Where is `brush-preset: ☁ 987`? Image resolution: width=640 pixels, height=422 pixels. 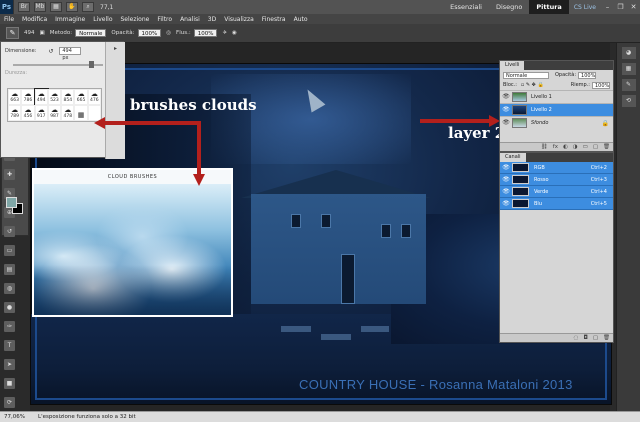 brush-preset: ☁ 987 is located at coordinates (54, 113).